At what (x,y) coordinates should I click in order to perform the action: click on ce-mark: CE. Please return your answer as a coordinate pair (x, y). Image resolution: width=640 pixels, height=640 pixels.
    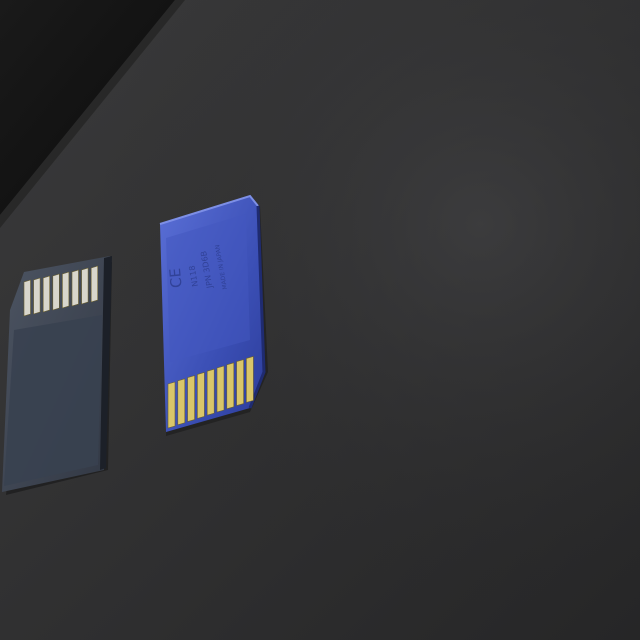
    Looking at the image, I should click on (176, 277).